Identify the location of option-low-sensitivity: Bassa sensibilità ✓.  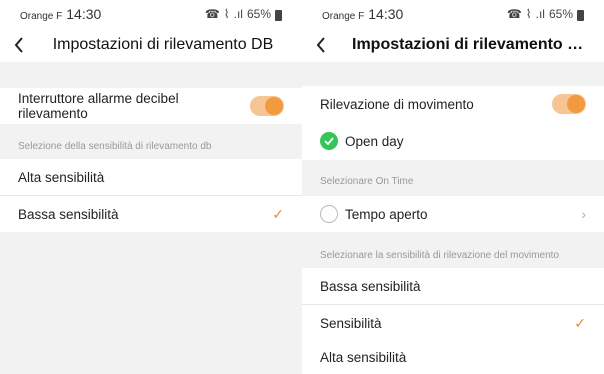
(151, 214).